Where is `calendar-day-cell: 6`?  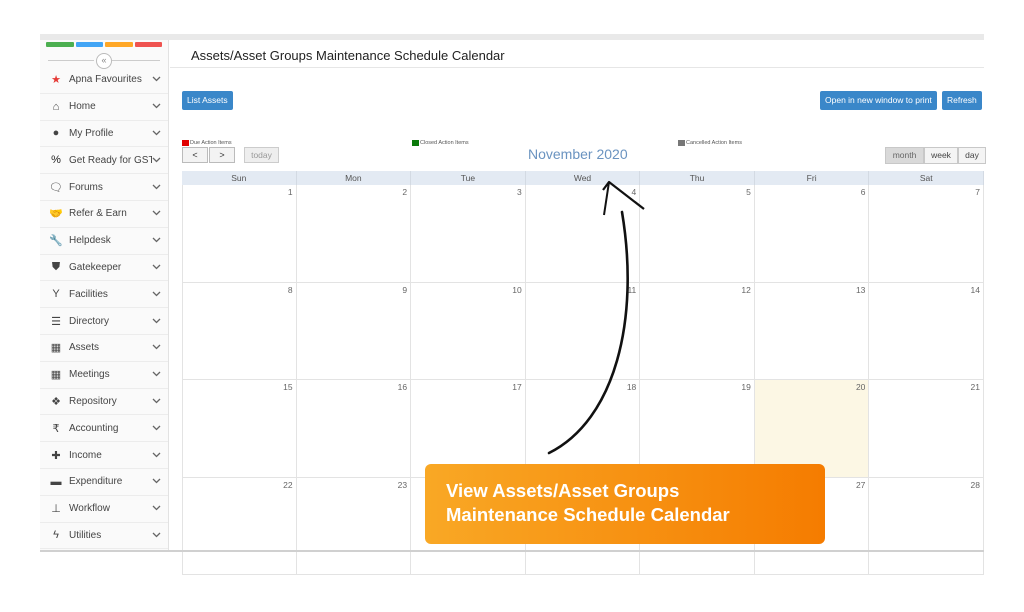
calendar-day-cell: 6 is located at coordinates (812, 233).